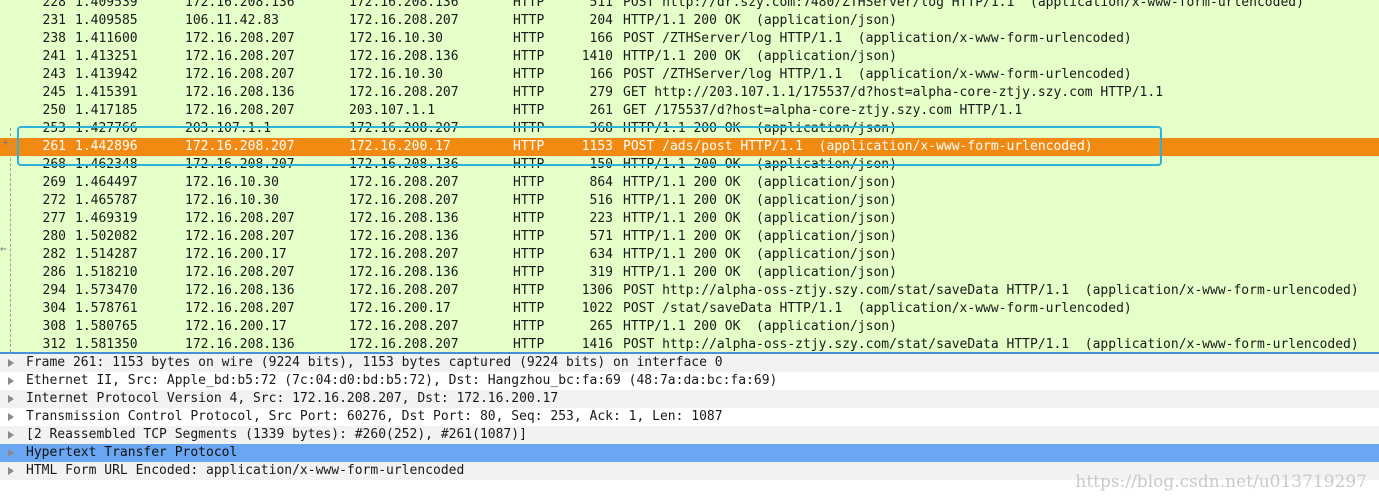  I want to click on packet-time-cell: 1.518210, so click(106, 272).